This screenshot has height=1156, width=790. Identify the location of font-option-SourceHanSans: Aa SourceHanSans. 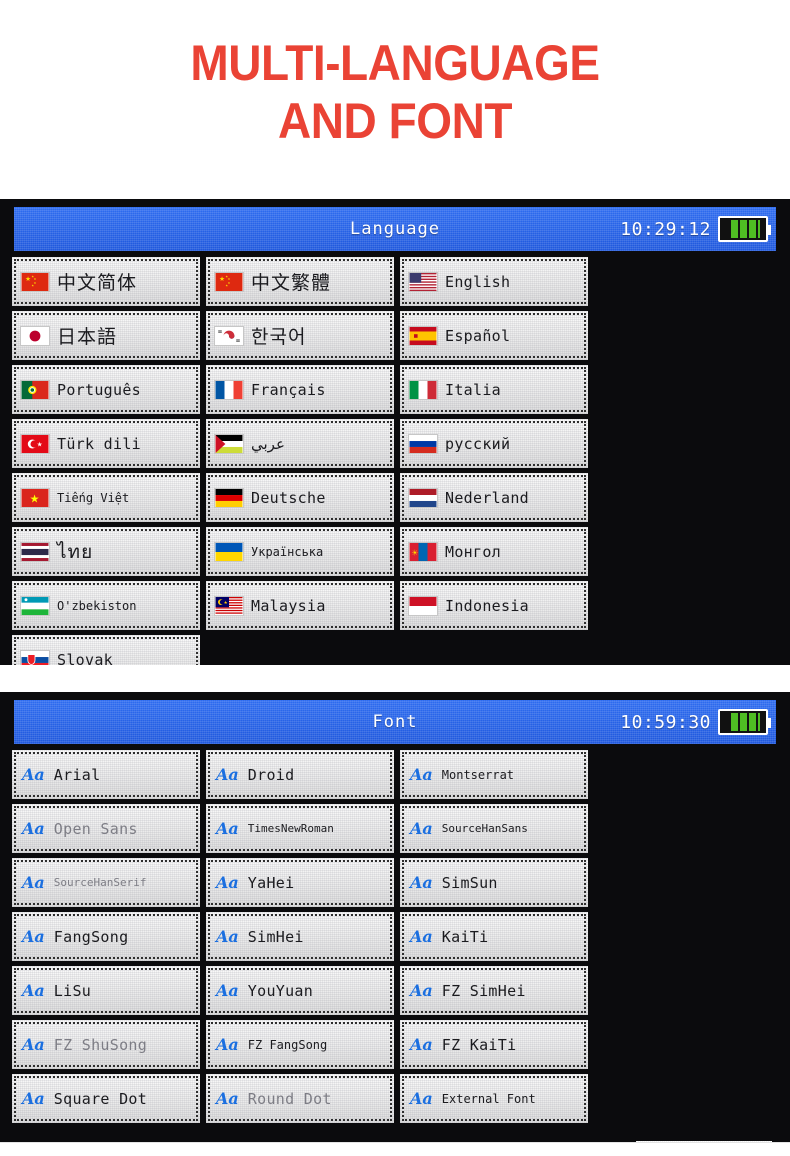
(494, 828).